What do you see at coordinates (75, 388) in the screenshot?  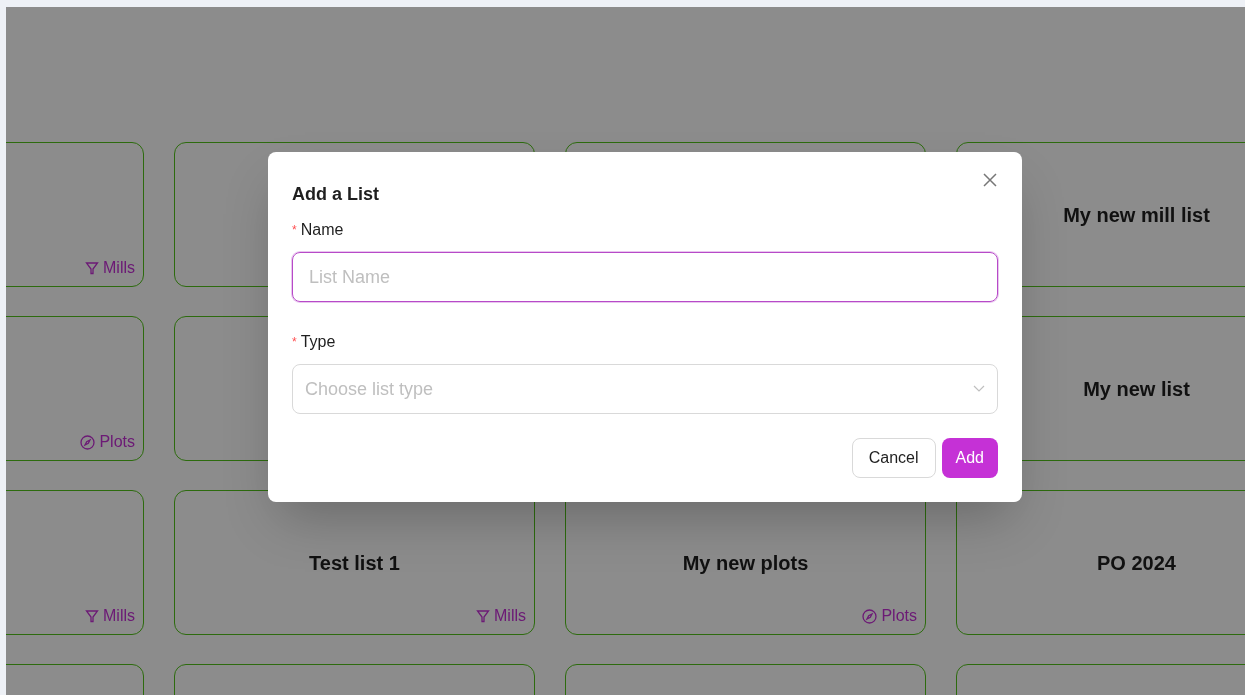 I see `list-card: Plots` at bounding box center [75, 388].